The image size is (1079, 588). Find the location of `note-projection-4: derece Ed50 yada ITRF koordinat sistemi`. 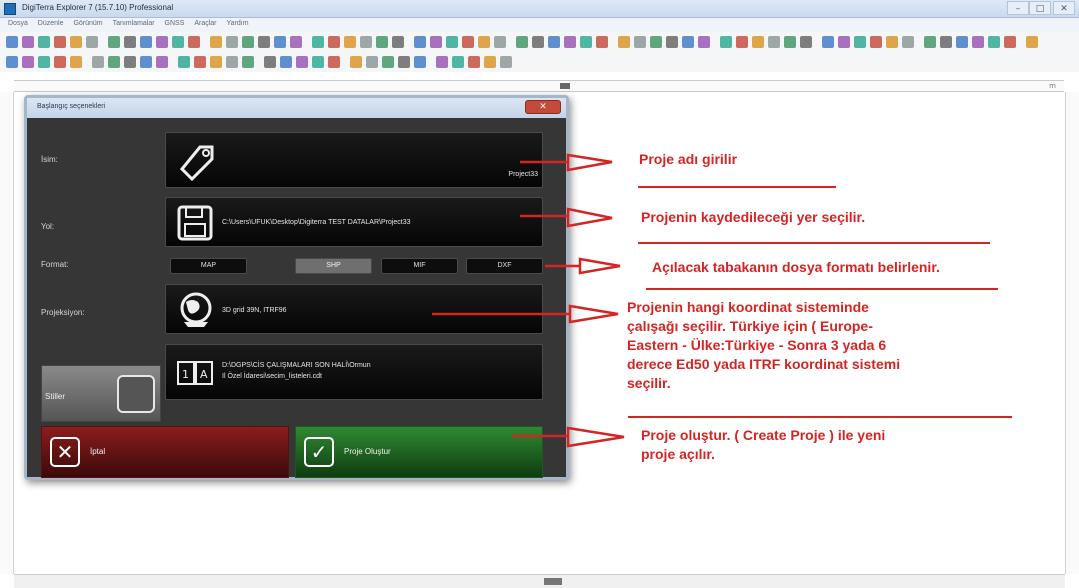

note-projection-4: derece Ed50 yada ITRF koordinat sistemi is located at coordinates (764, 364).